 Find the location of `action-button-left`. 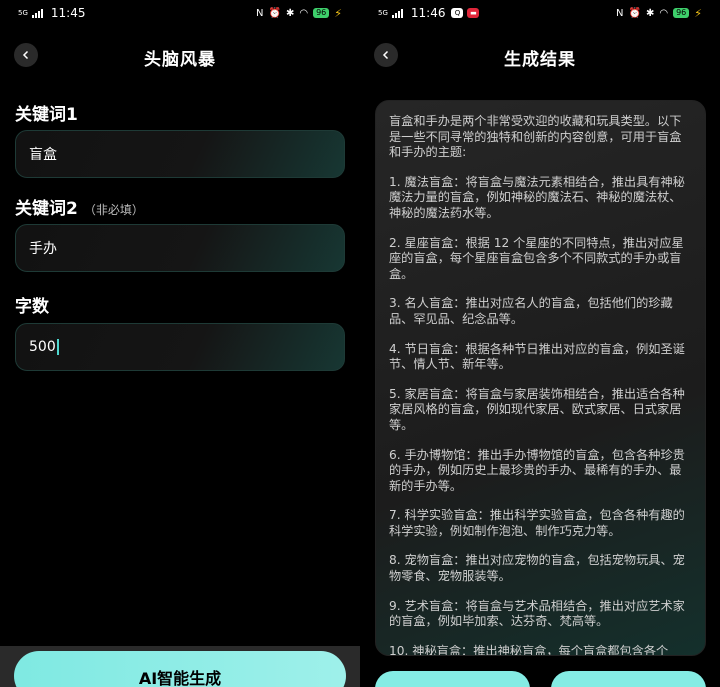

action-button-left is located at coordinates (452, 679).